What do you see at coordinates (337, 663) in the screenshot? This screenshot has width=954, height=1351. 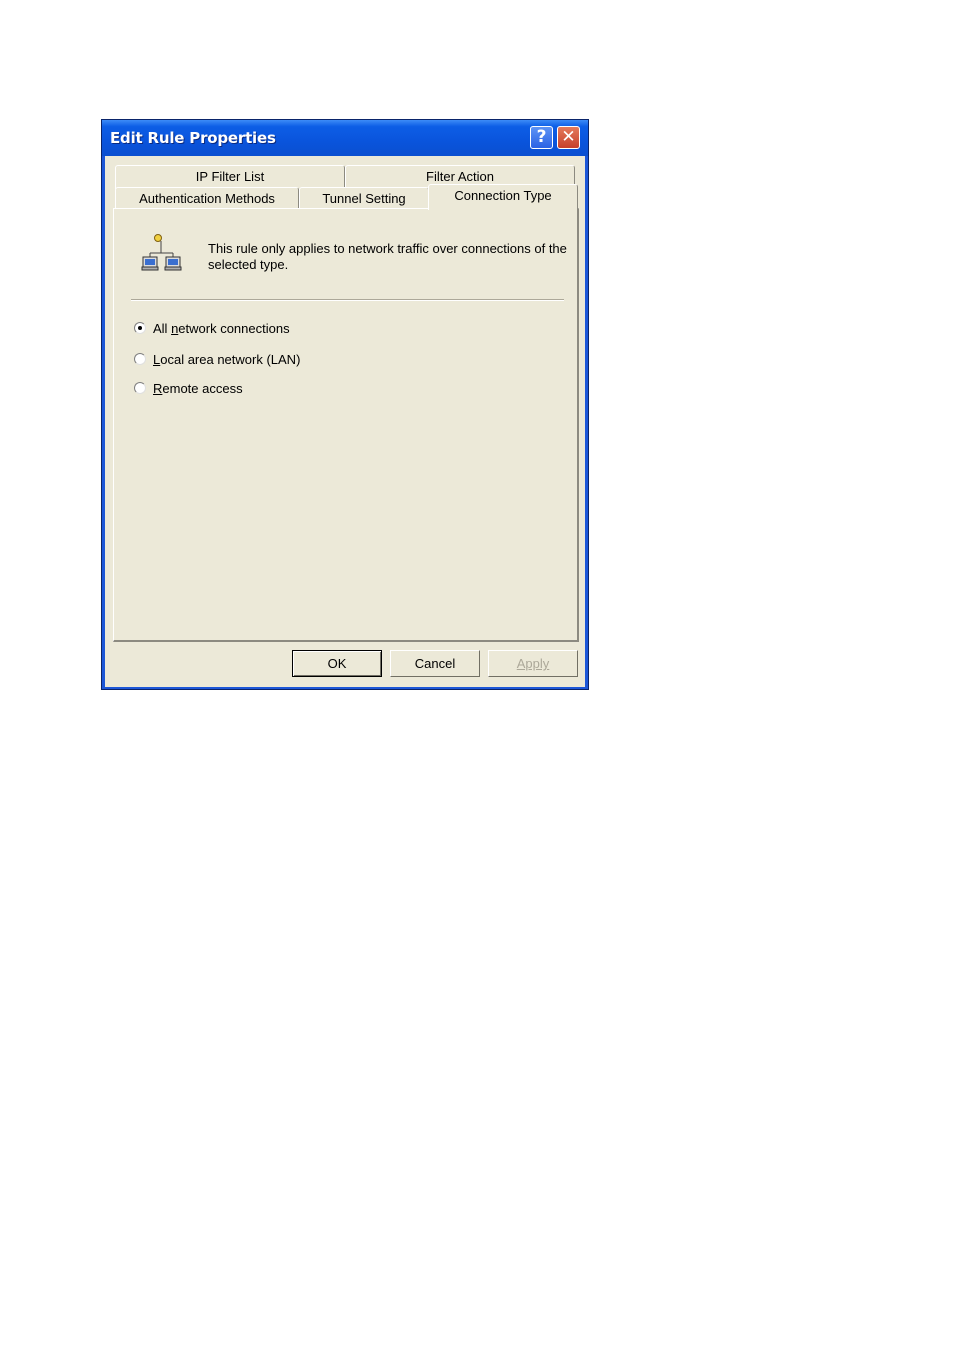 I see `ok-button: OK` at bounding box center [337, 663].